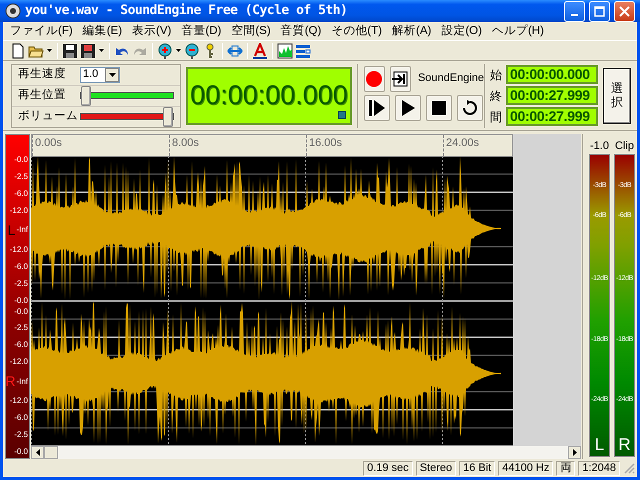  What do you see at coordinates (436, 468) in the screenshot?
I see `status-field: Stereo` at bounding box center [436, 468].